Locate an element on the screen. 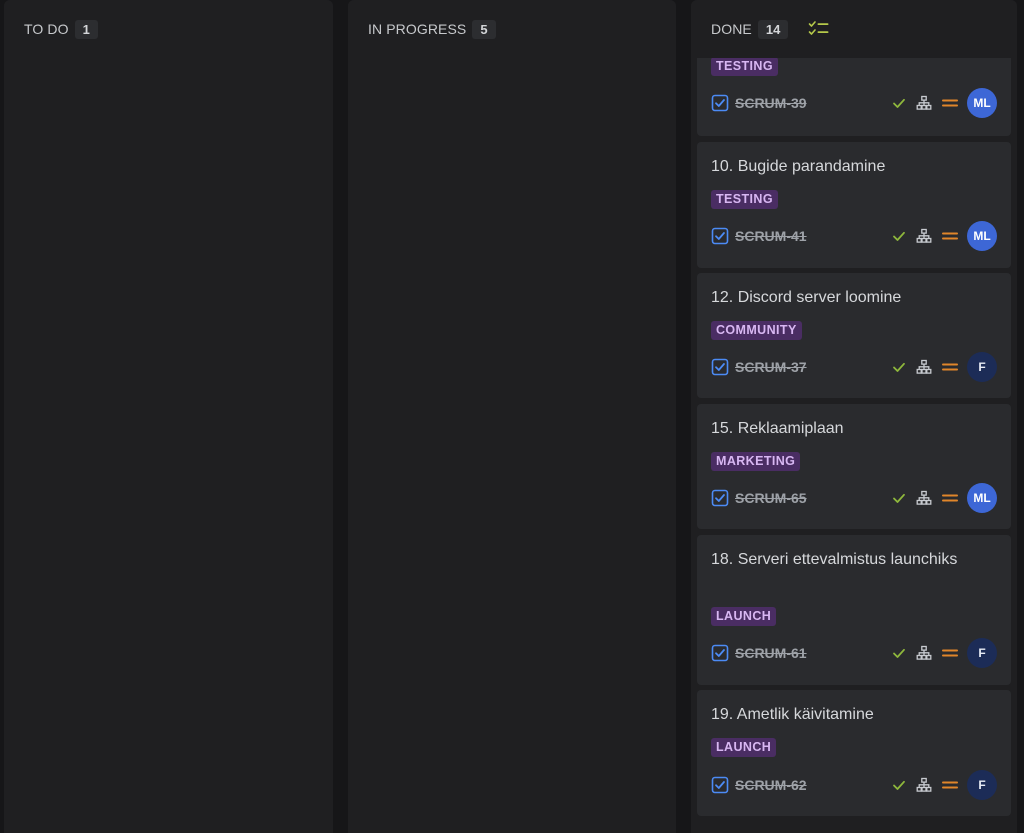 This screenshot has height=833, width=1024. issue-label: COMMUNITY is located at coordinates (756, 330).